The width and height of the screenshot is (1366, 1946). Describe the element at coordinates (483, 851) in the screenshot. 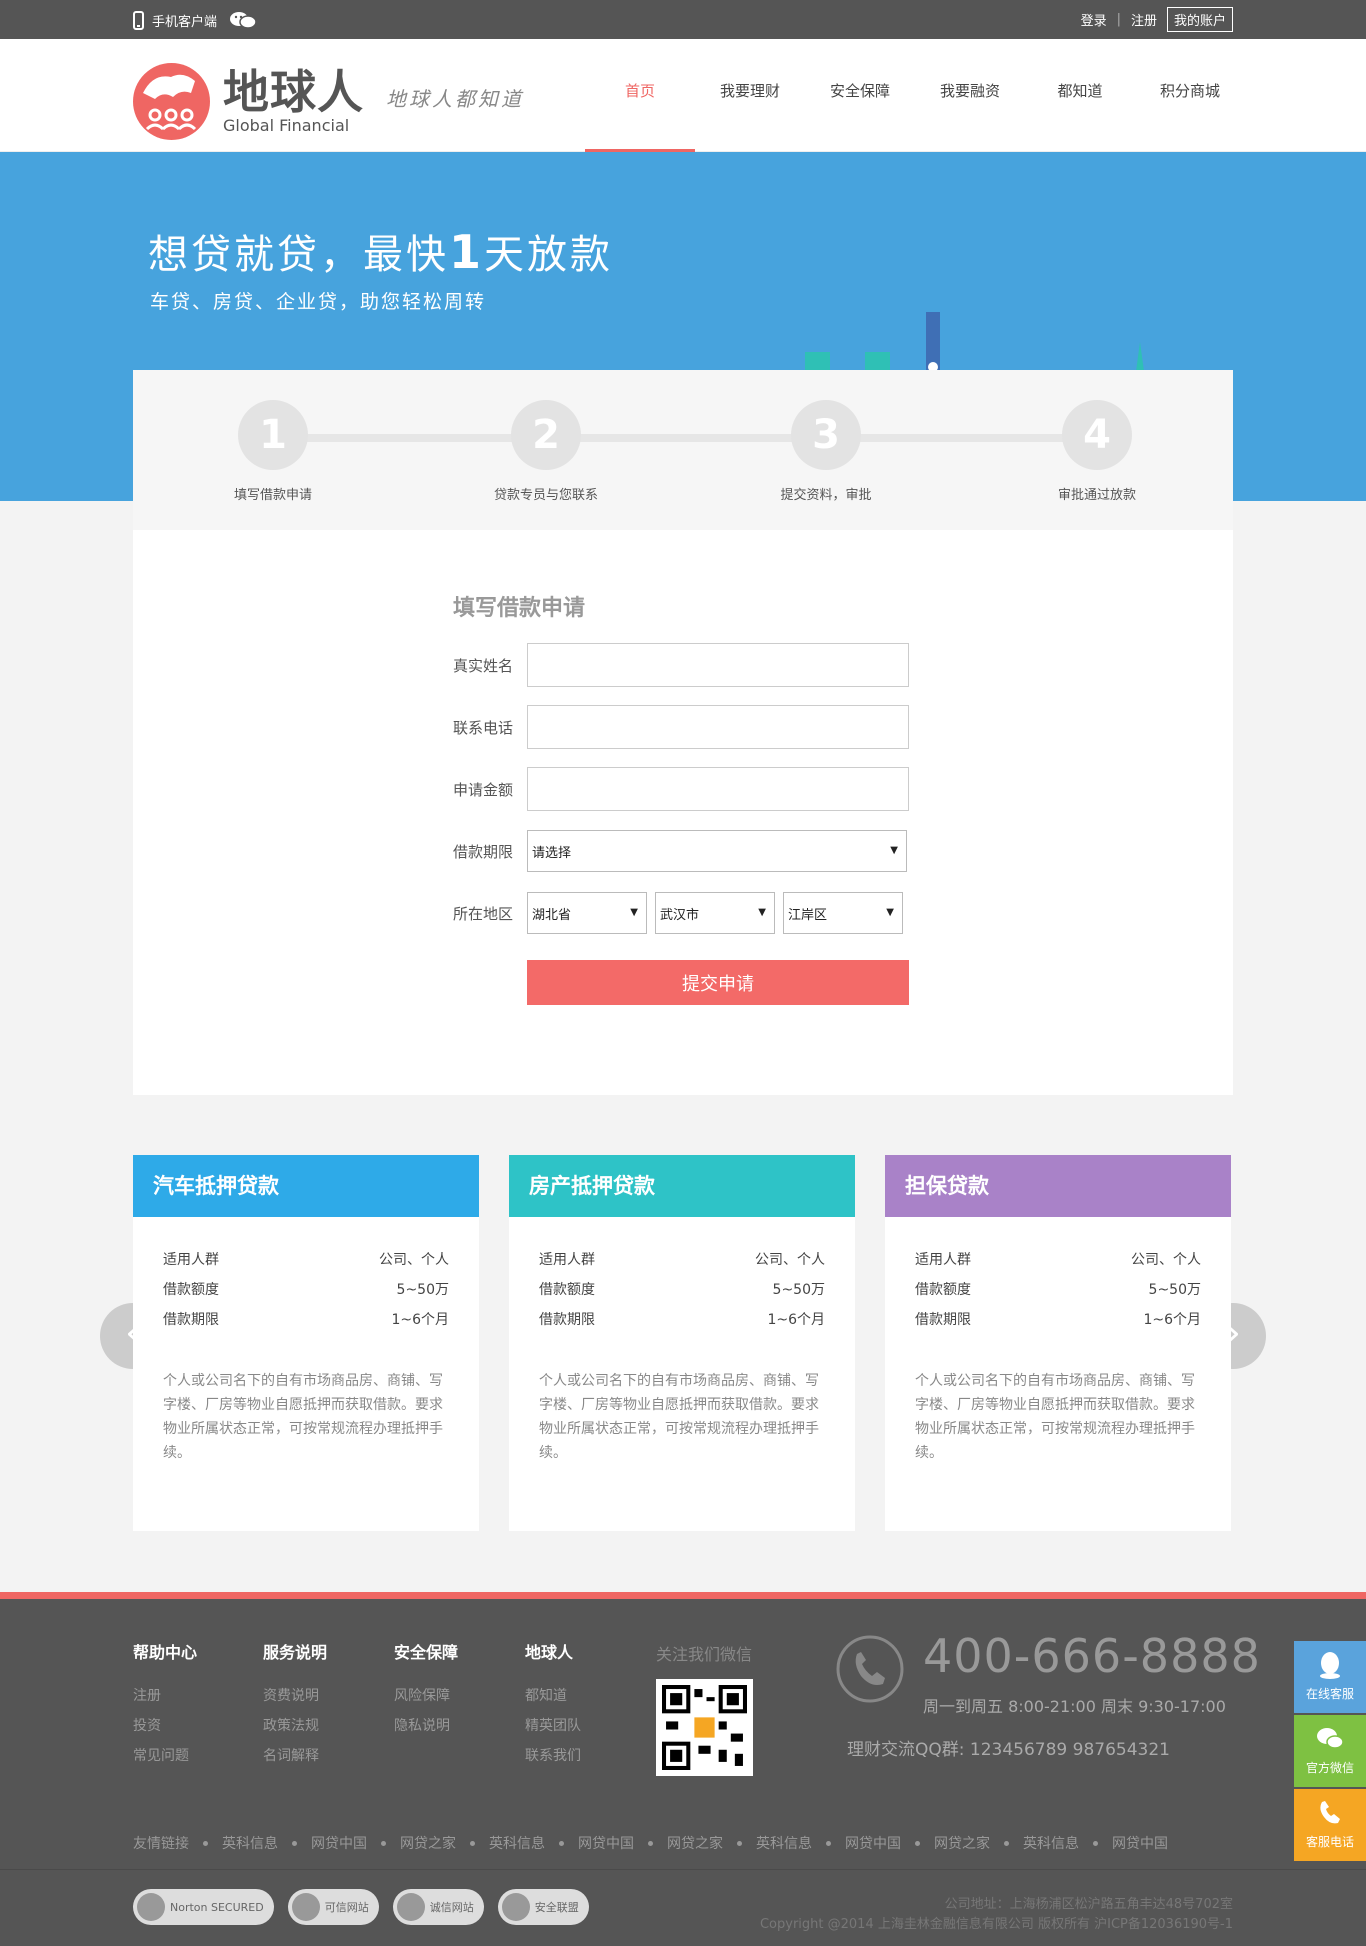

I see `term-label: 借款期限` at that location.